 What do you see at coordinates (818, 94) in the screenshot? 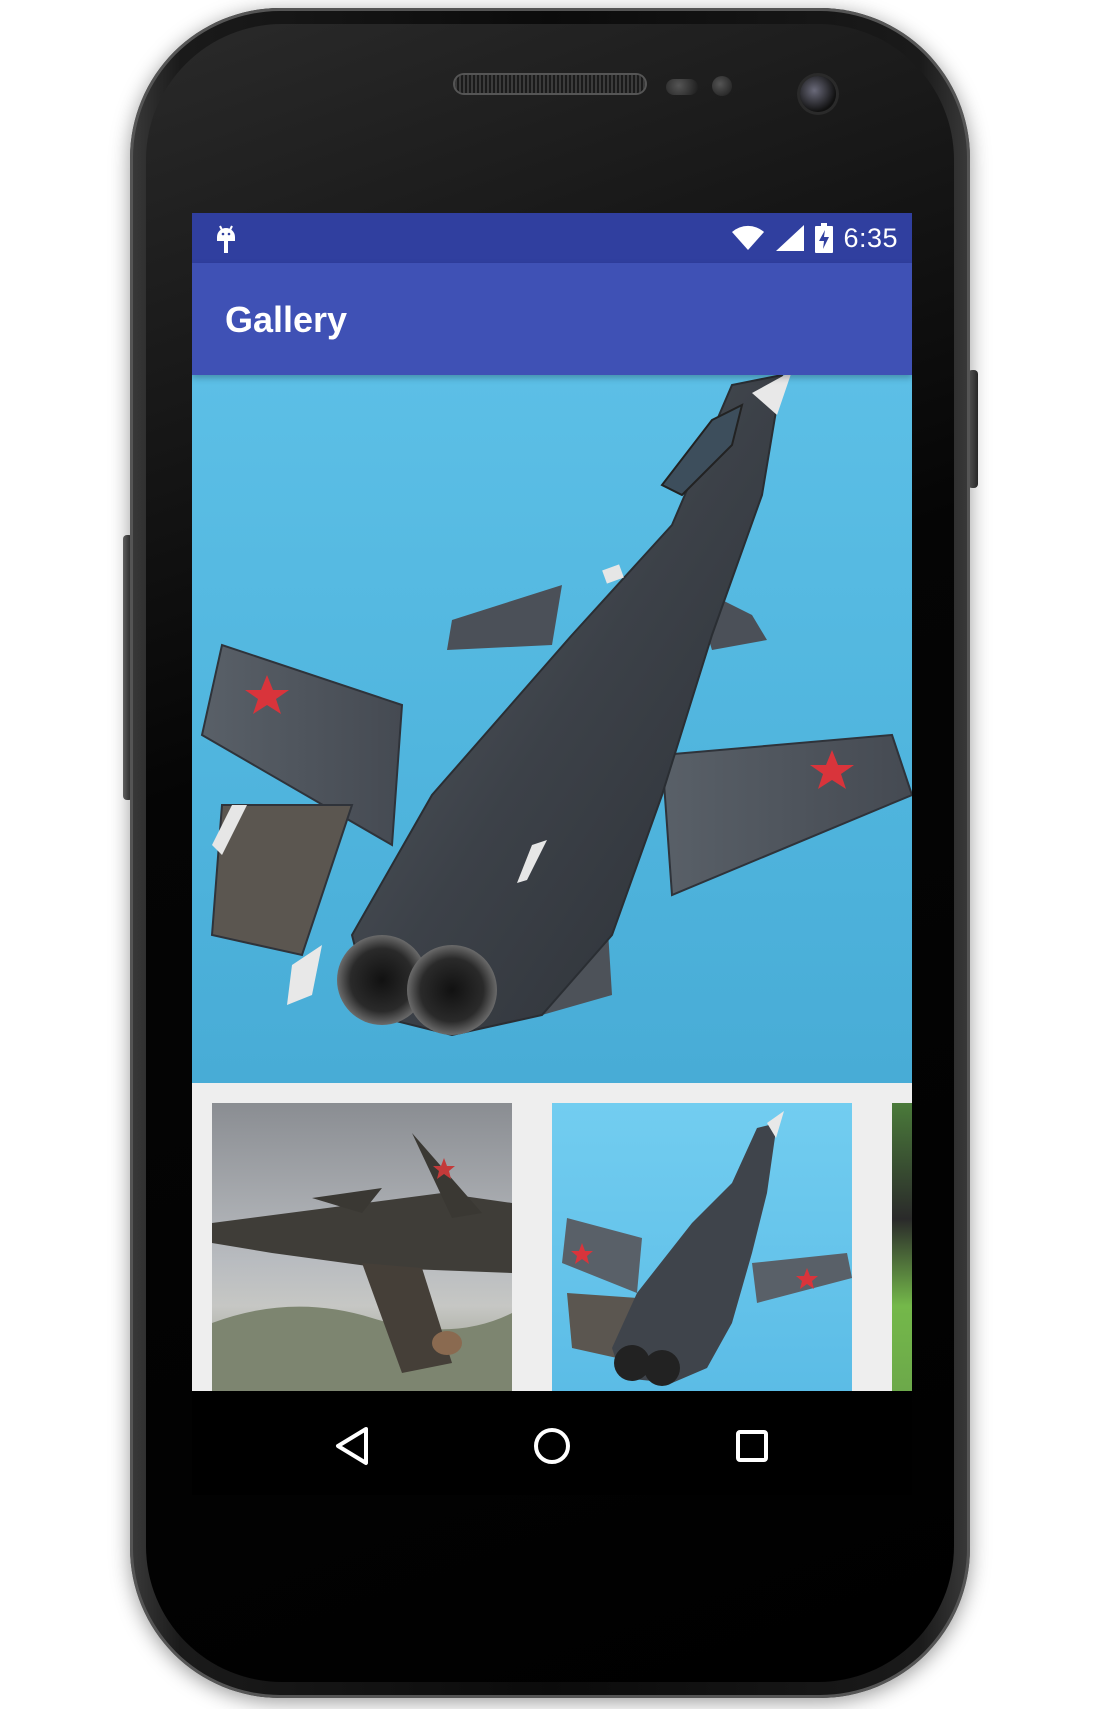
I see `front-camera` at bounding box center [818, 94].